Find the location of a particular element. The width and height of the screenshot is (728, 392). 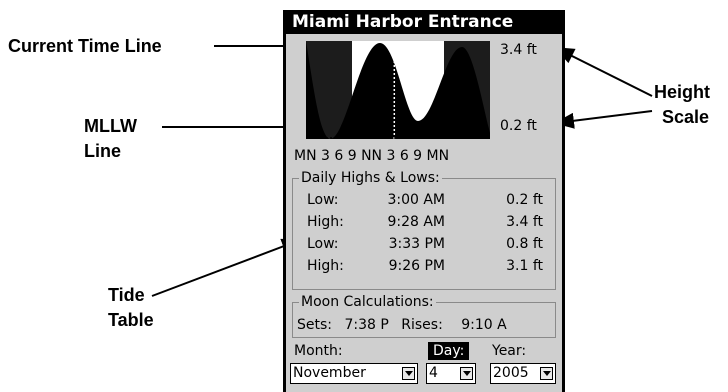

month-label: Month: is located at coordinates (318, 351).